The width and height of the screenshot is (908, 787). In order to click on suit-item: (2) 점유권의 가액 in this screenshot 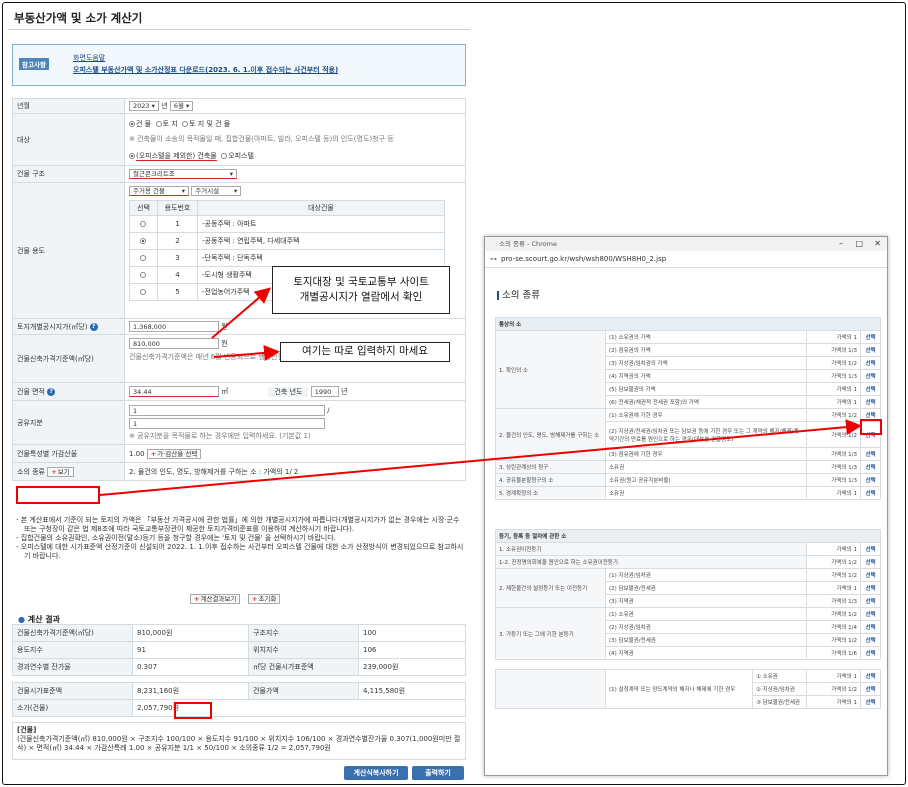, I will do `click(706, 350)`.